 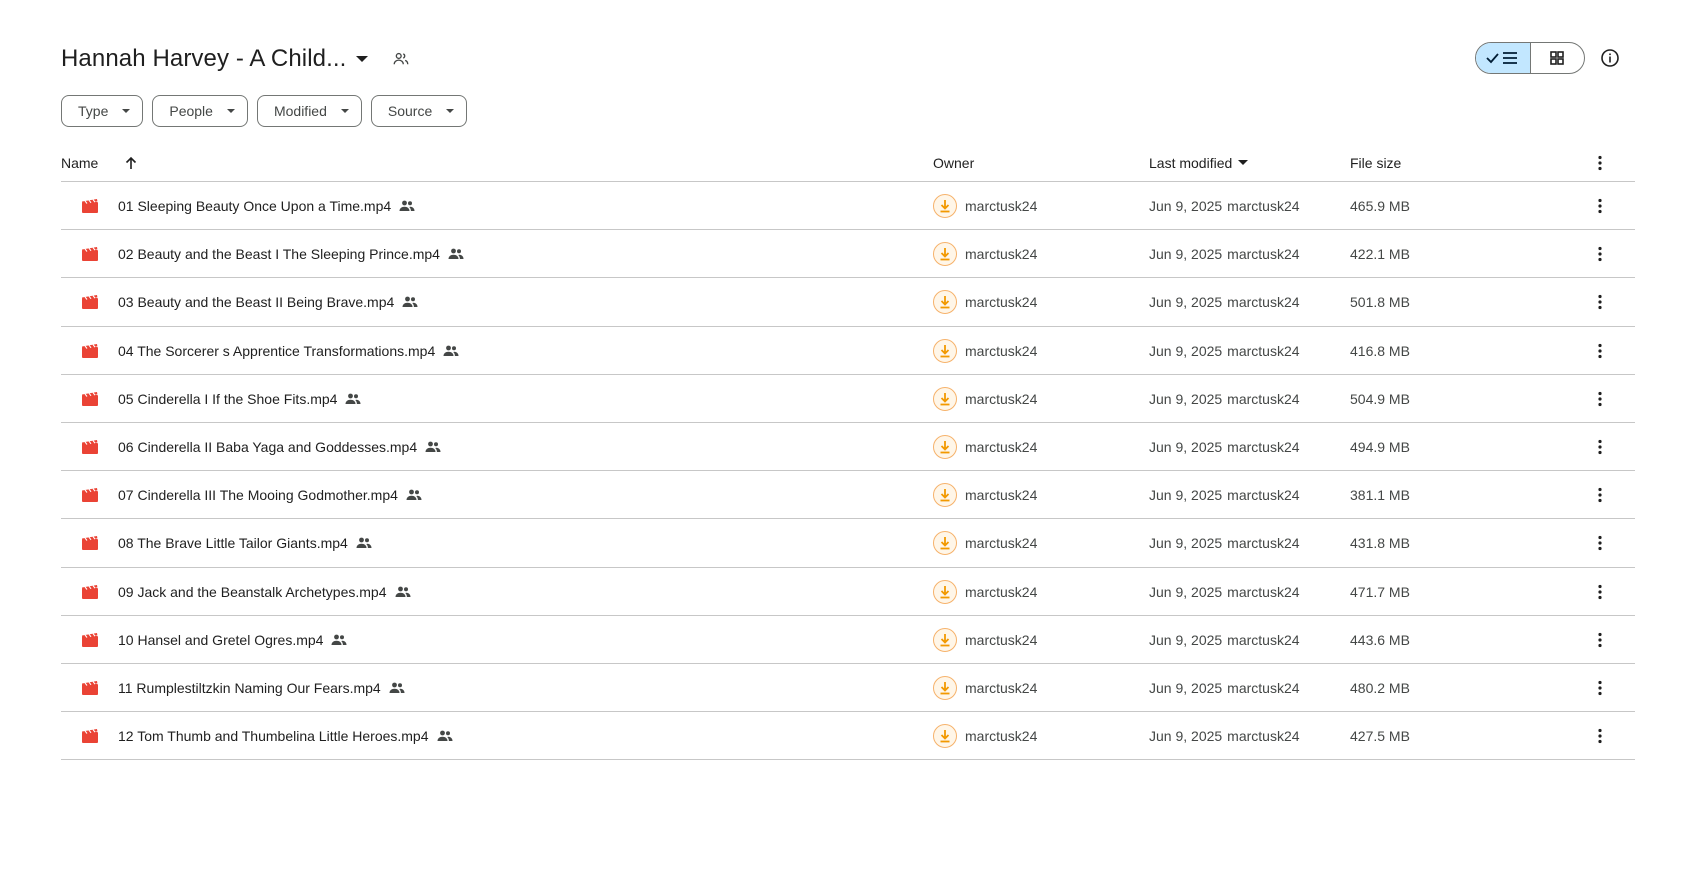 I want to click on filter-chips: Type People Modified Source, so click(x=264, y=111).